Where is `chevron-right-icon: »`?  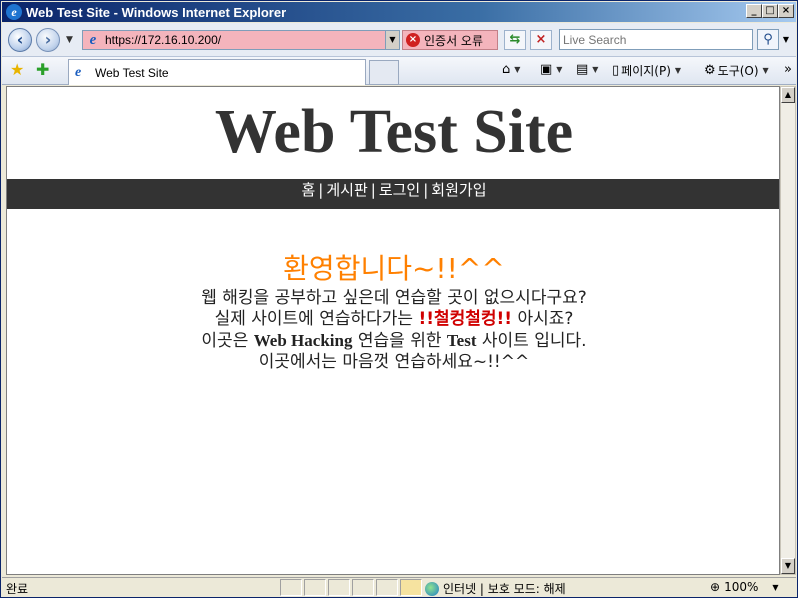 chevron-right-icon: » is located at coordinates (788, 69).